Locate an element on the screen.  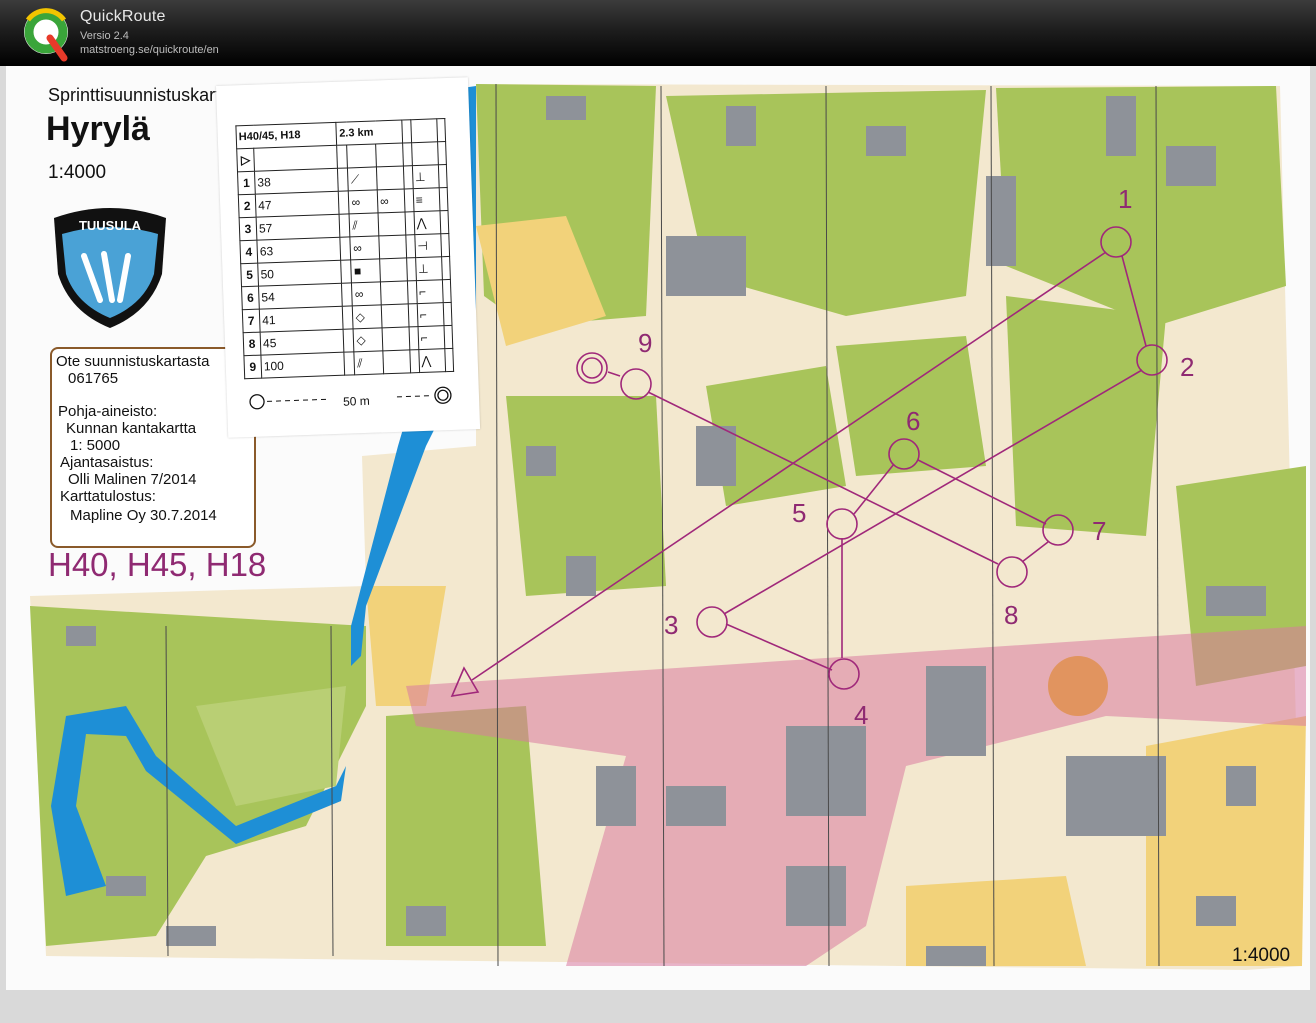
control-label: 9 is located at coordinates (645, 343).